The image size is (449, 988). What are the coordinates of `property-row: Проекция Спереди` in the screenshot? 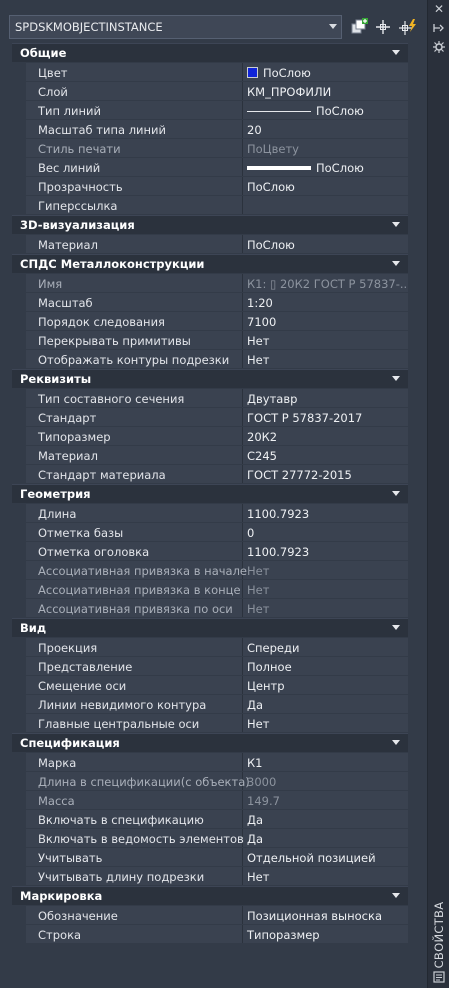 It's located at (210, 647).